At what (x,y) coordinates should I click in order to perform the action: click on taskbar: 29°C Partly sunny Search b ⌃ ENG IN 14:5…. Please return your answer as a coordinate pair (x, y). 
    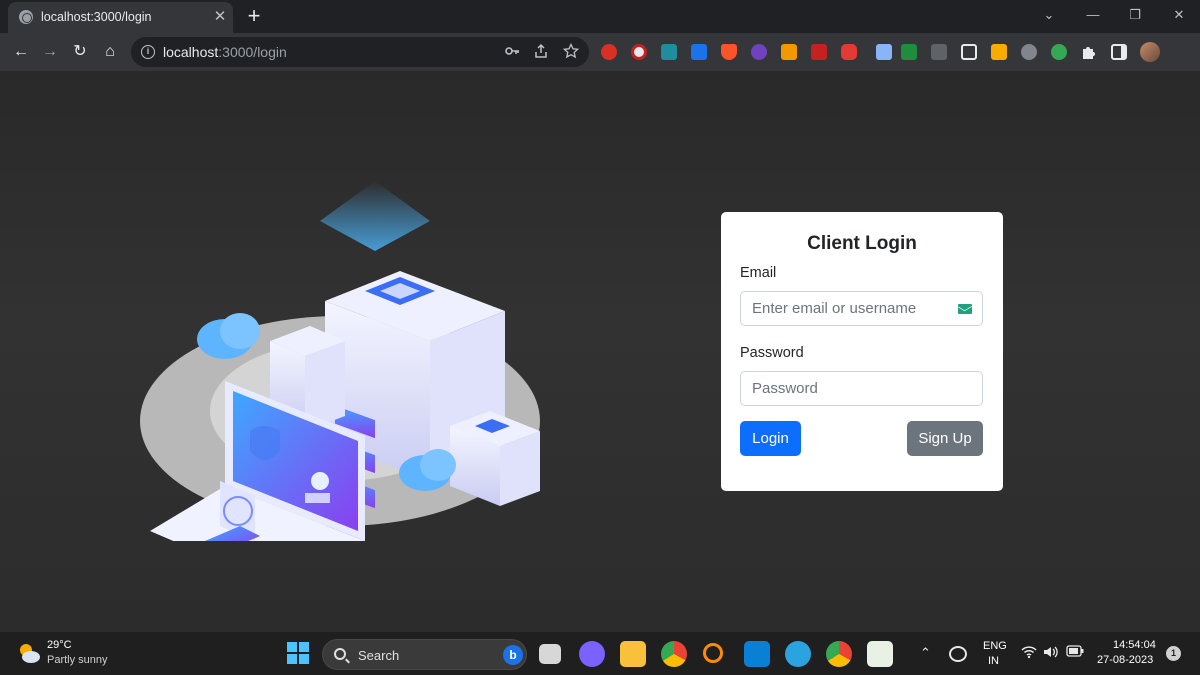
    Looking at the image, I should click on (600, 653).